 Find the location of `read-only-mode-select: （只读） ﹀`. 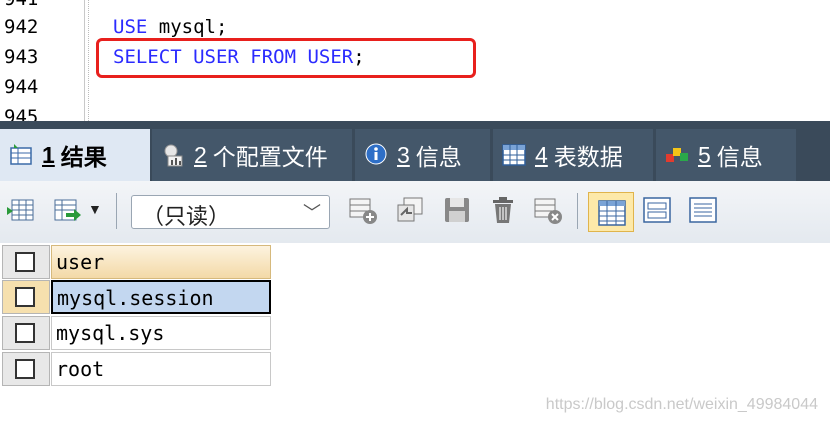

read-only-mode-select: （只读） ﹀ is located at coordinates (230, 212).